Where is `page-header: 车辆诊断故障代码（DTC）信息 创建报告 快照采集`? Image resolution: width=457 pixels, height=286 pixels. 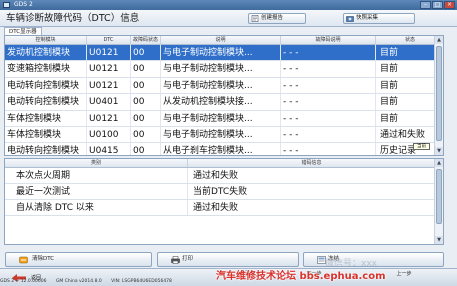 page-header: 车辆诊断故障代码（DTC）信息 创建报告 快照采集 is located at coordinates (228, 18).